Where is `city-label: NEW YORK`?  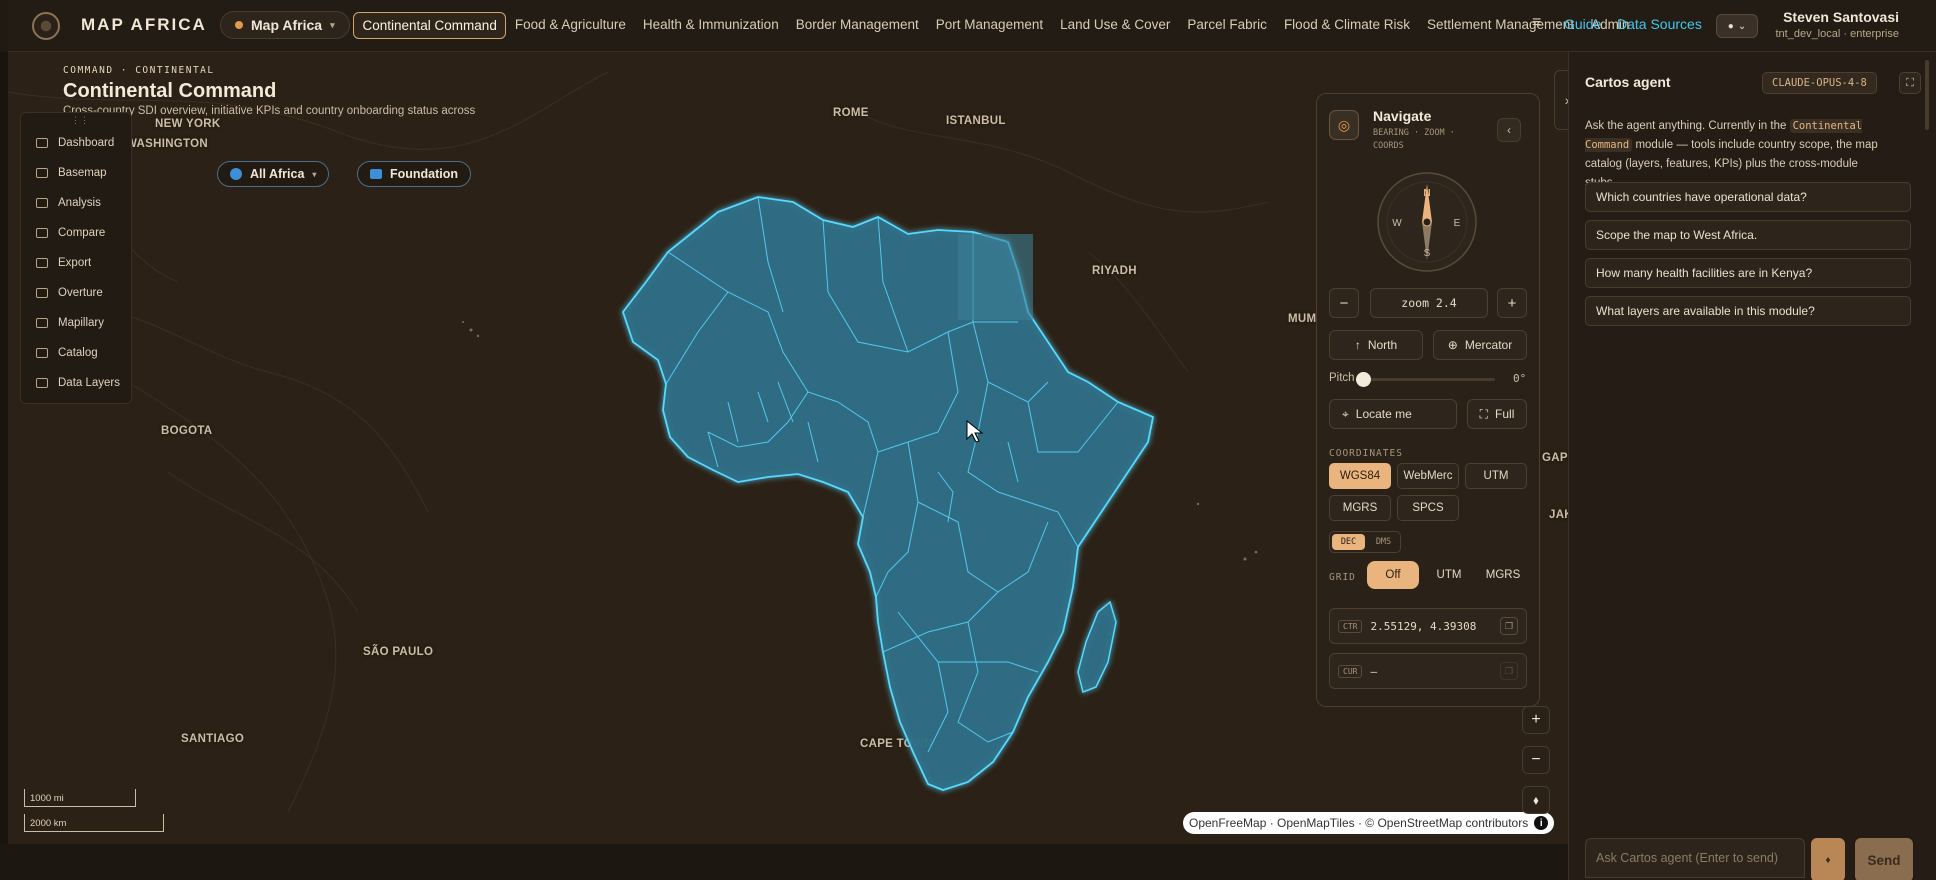 city-label: NEW YORK is located at coordinates (188, 124).